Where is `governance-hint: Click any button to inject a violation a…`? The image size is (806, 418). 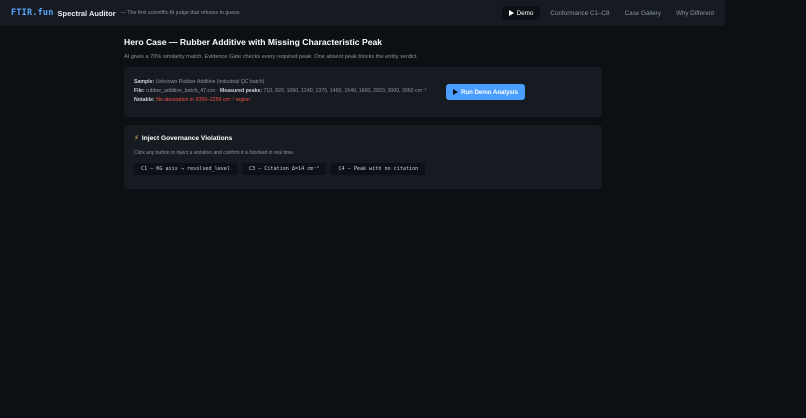
governance-hint: Click any button to inject a violation a… is located at coordinates (214, 153).